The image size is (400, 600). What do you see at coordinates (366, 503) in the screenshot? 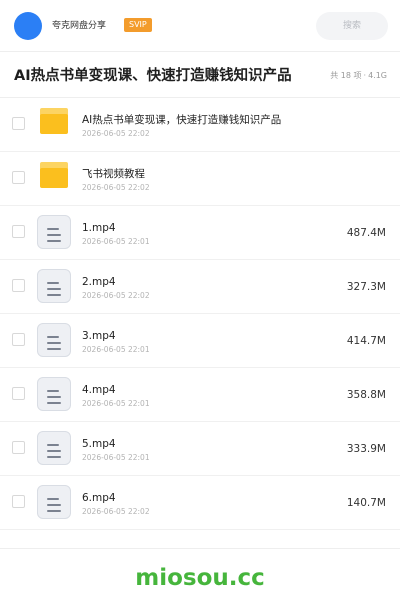
I see `file-size: 140.7M` at bounding box center [366, 503].